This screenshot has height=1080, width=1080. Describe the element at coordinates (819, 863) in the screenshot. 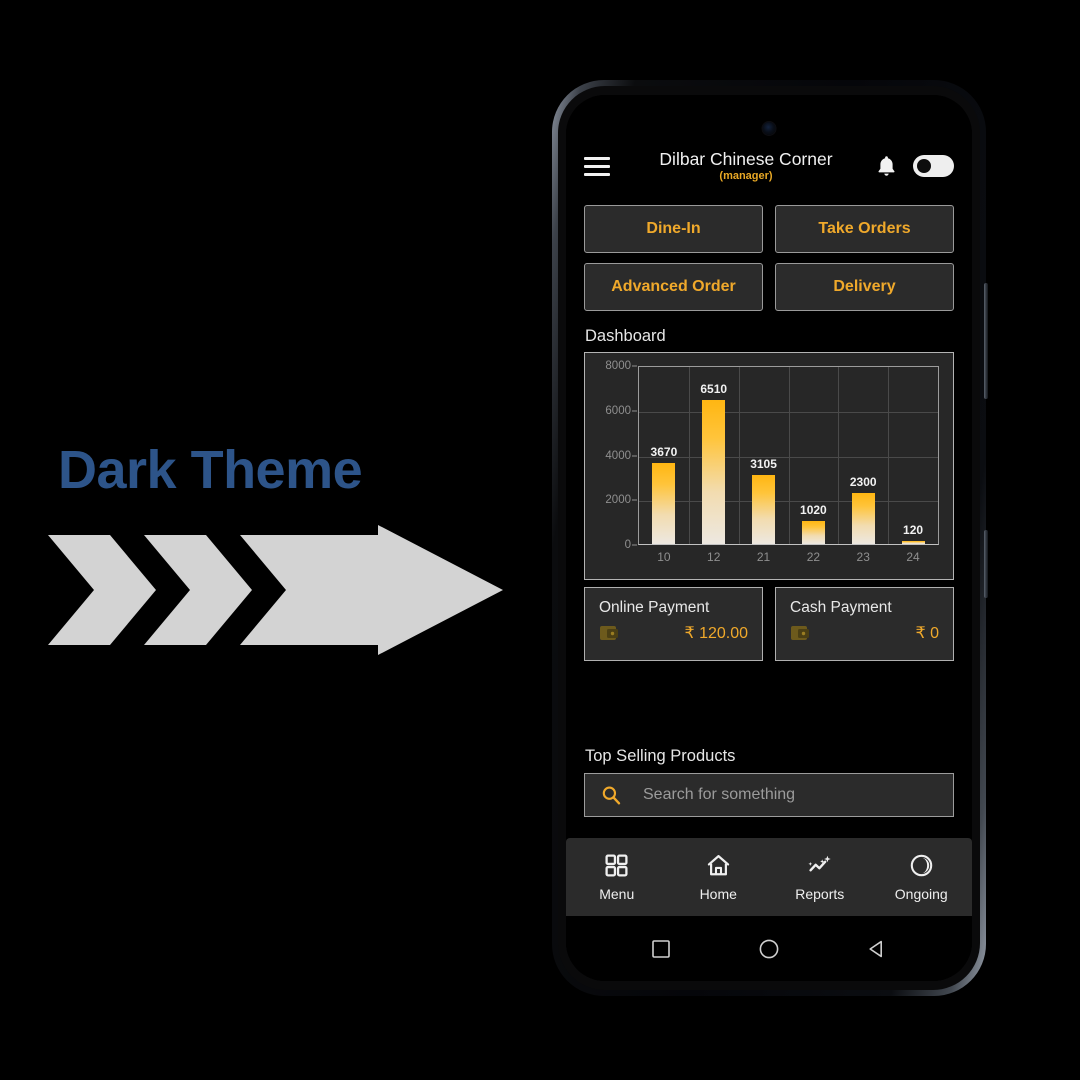

I see `analytics-sparkle-icon` at that location.